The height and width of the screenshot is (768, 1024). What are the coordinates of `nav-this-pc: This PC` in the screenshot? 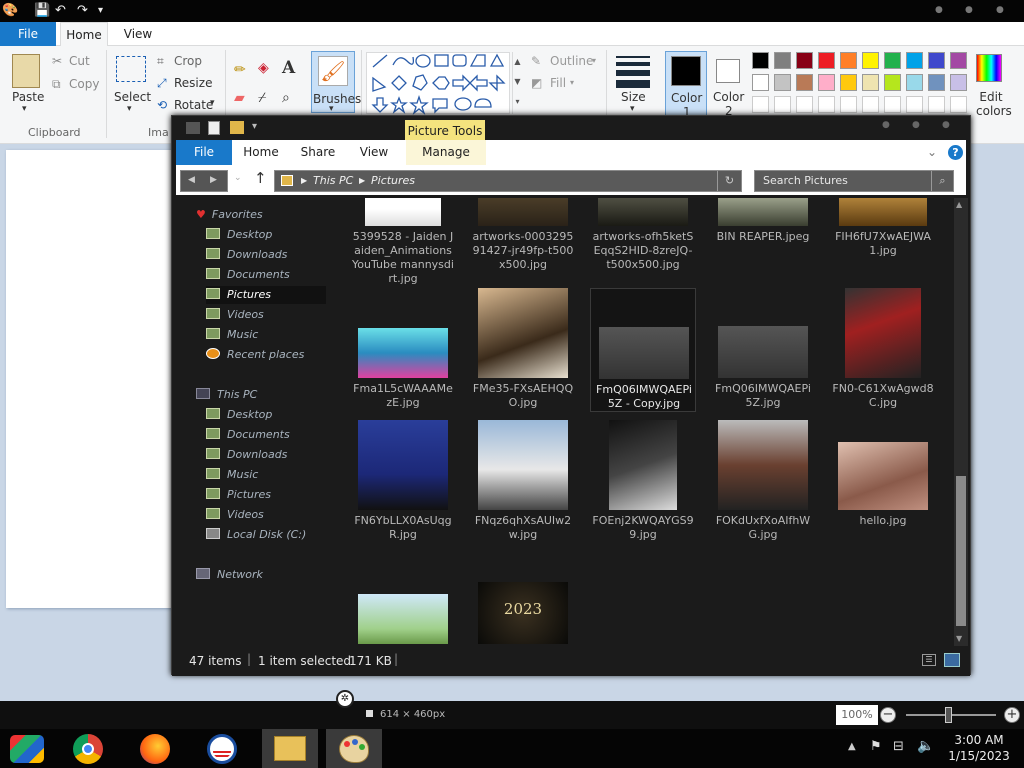 It's located at (226, 395).